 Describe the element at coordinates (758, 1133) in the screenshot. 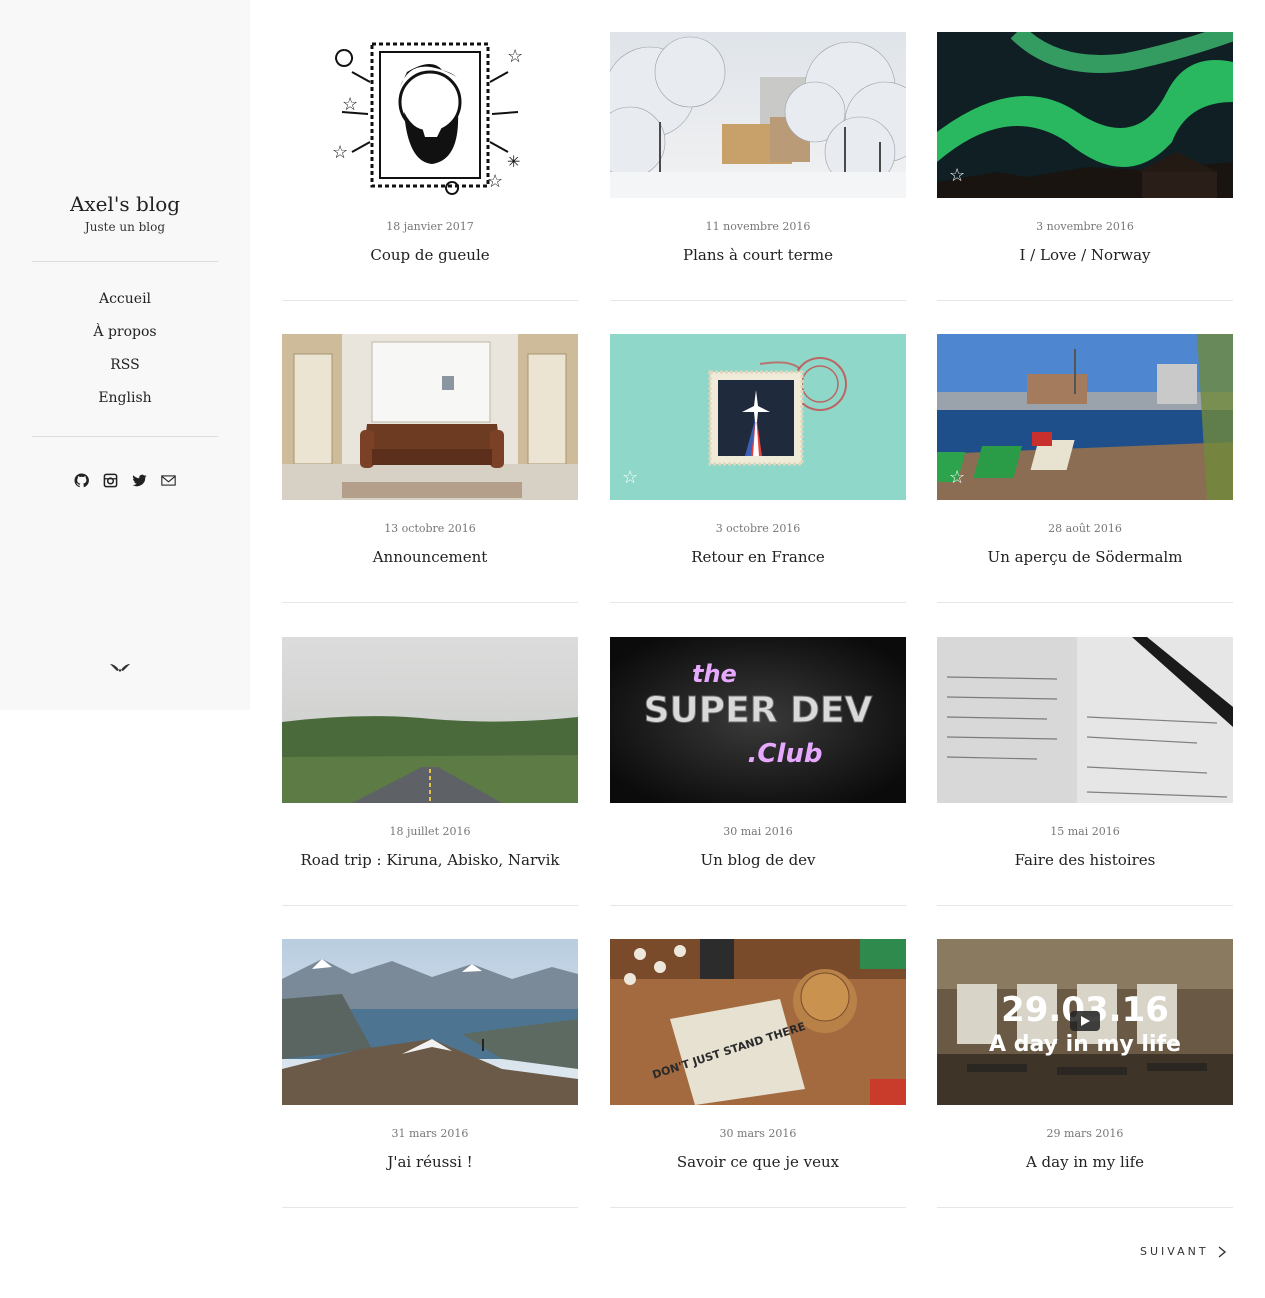

I see `post-date: 30 mars 2016` at that location.